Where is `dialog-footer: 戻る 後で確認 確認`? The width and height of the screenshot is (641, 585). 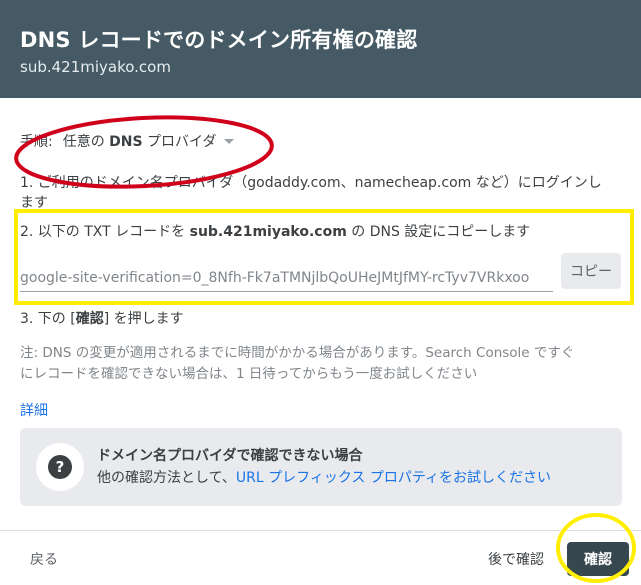
dialog-footer: 戻る 後で確認 確認 is located at coordinates (320, 557).